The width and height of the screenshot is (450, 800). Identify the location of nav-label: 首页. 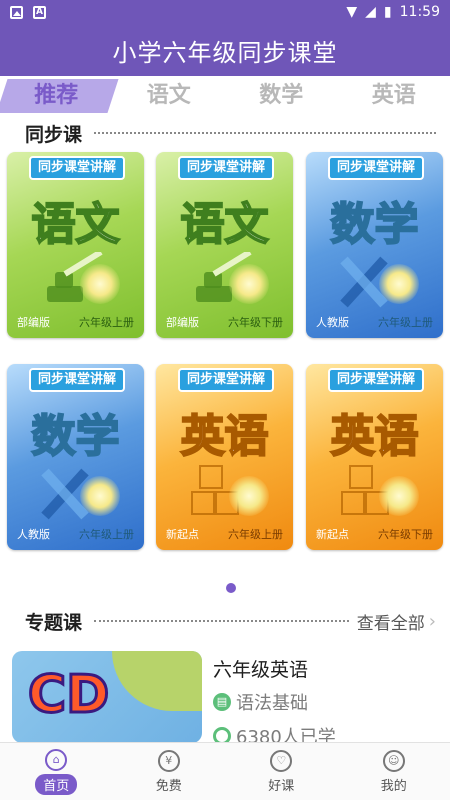
(56, 784).